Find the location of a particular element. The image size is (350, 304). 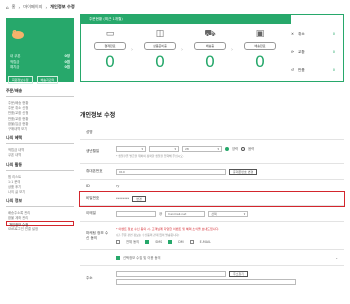

marketing-sms-checkbox is located at coordinates (147, 241).